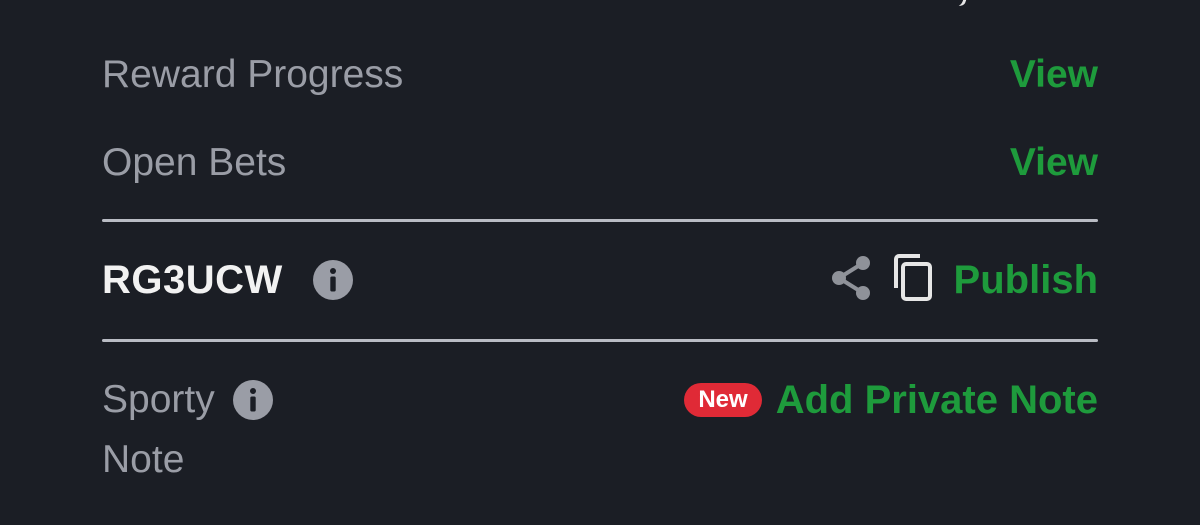  What do you see at coordinates (194, 162) in the screenshot?
I see `open-bets-label: Open Bets` at bounding box center [194, 162].